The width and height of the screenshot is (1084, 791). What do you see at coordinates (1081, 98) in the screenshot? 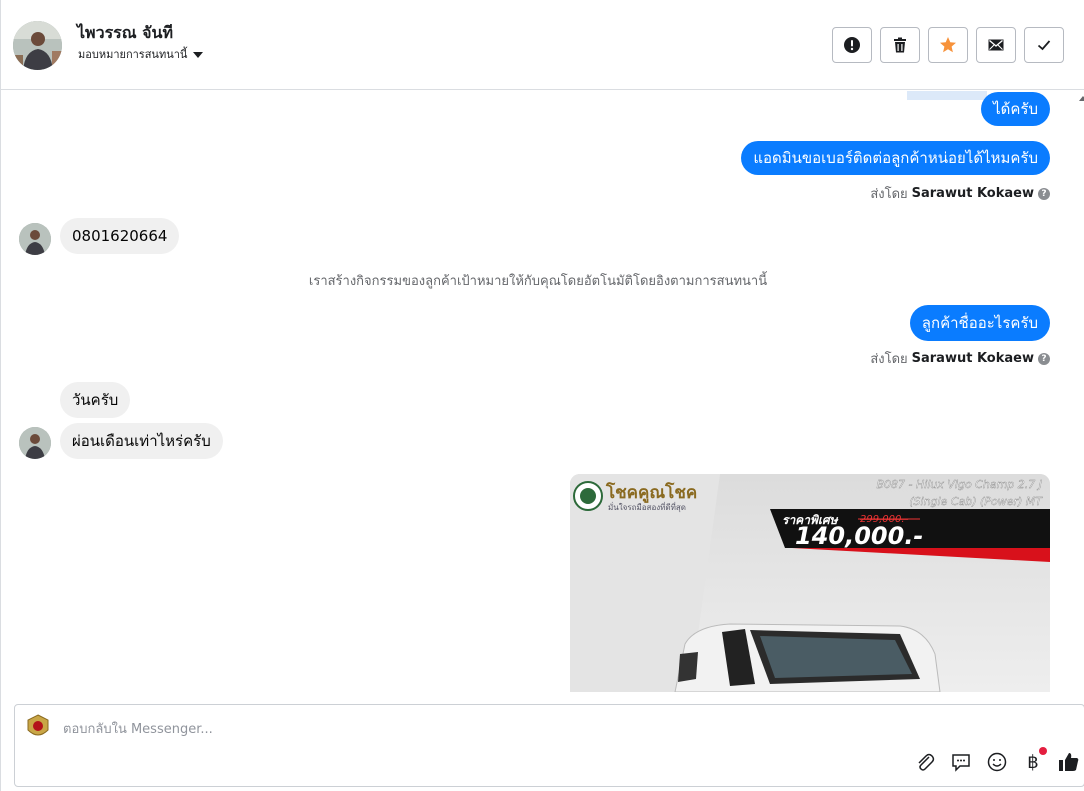
I see `scroll-up-arrow-icon` at bounding box center [1081, 98].